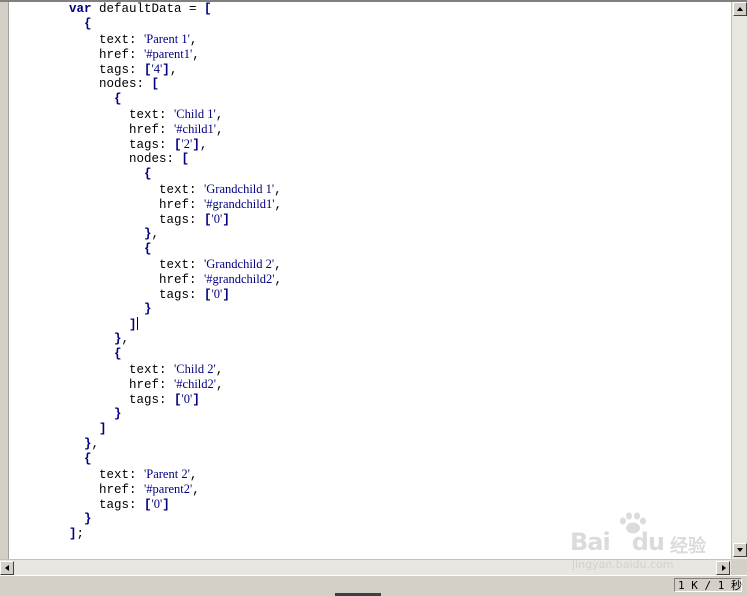  I want to click on scroll-down-button, so click(740, 550).